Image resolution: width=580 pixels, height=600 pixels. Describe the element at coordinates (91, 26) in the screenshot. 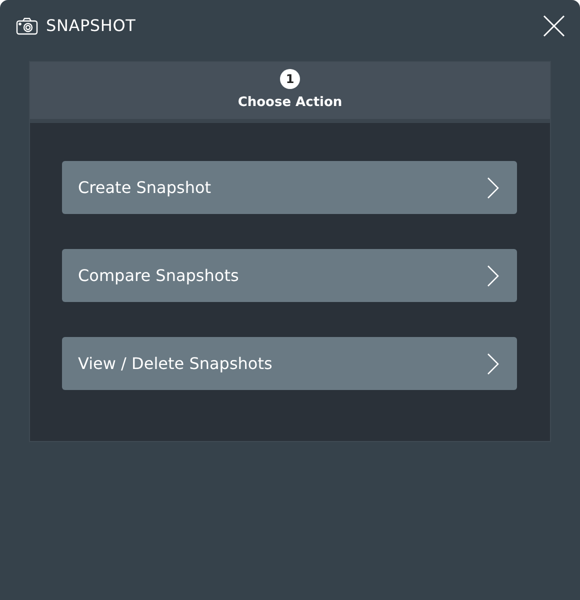

I see `window-title: SNAPSHOT` at that location.